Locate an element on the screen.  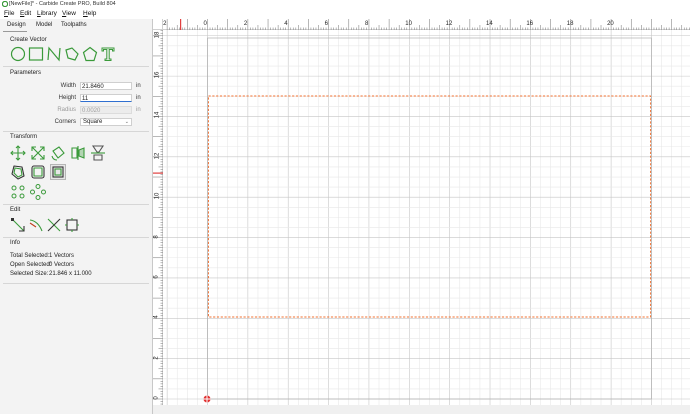
x-tick-label: 8 is located at coordinates (366, 24).